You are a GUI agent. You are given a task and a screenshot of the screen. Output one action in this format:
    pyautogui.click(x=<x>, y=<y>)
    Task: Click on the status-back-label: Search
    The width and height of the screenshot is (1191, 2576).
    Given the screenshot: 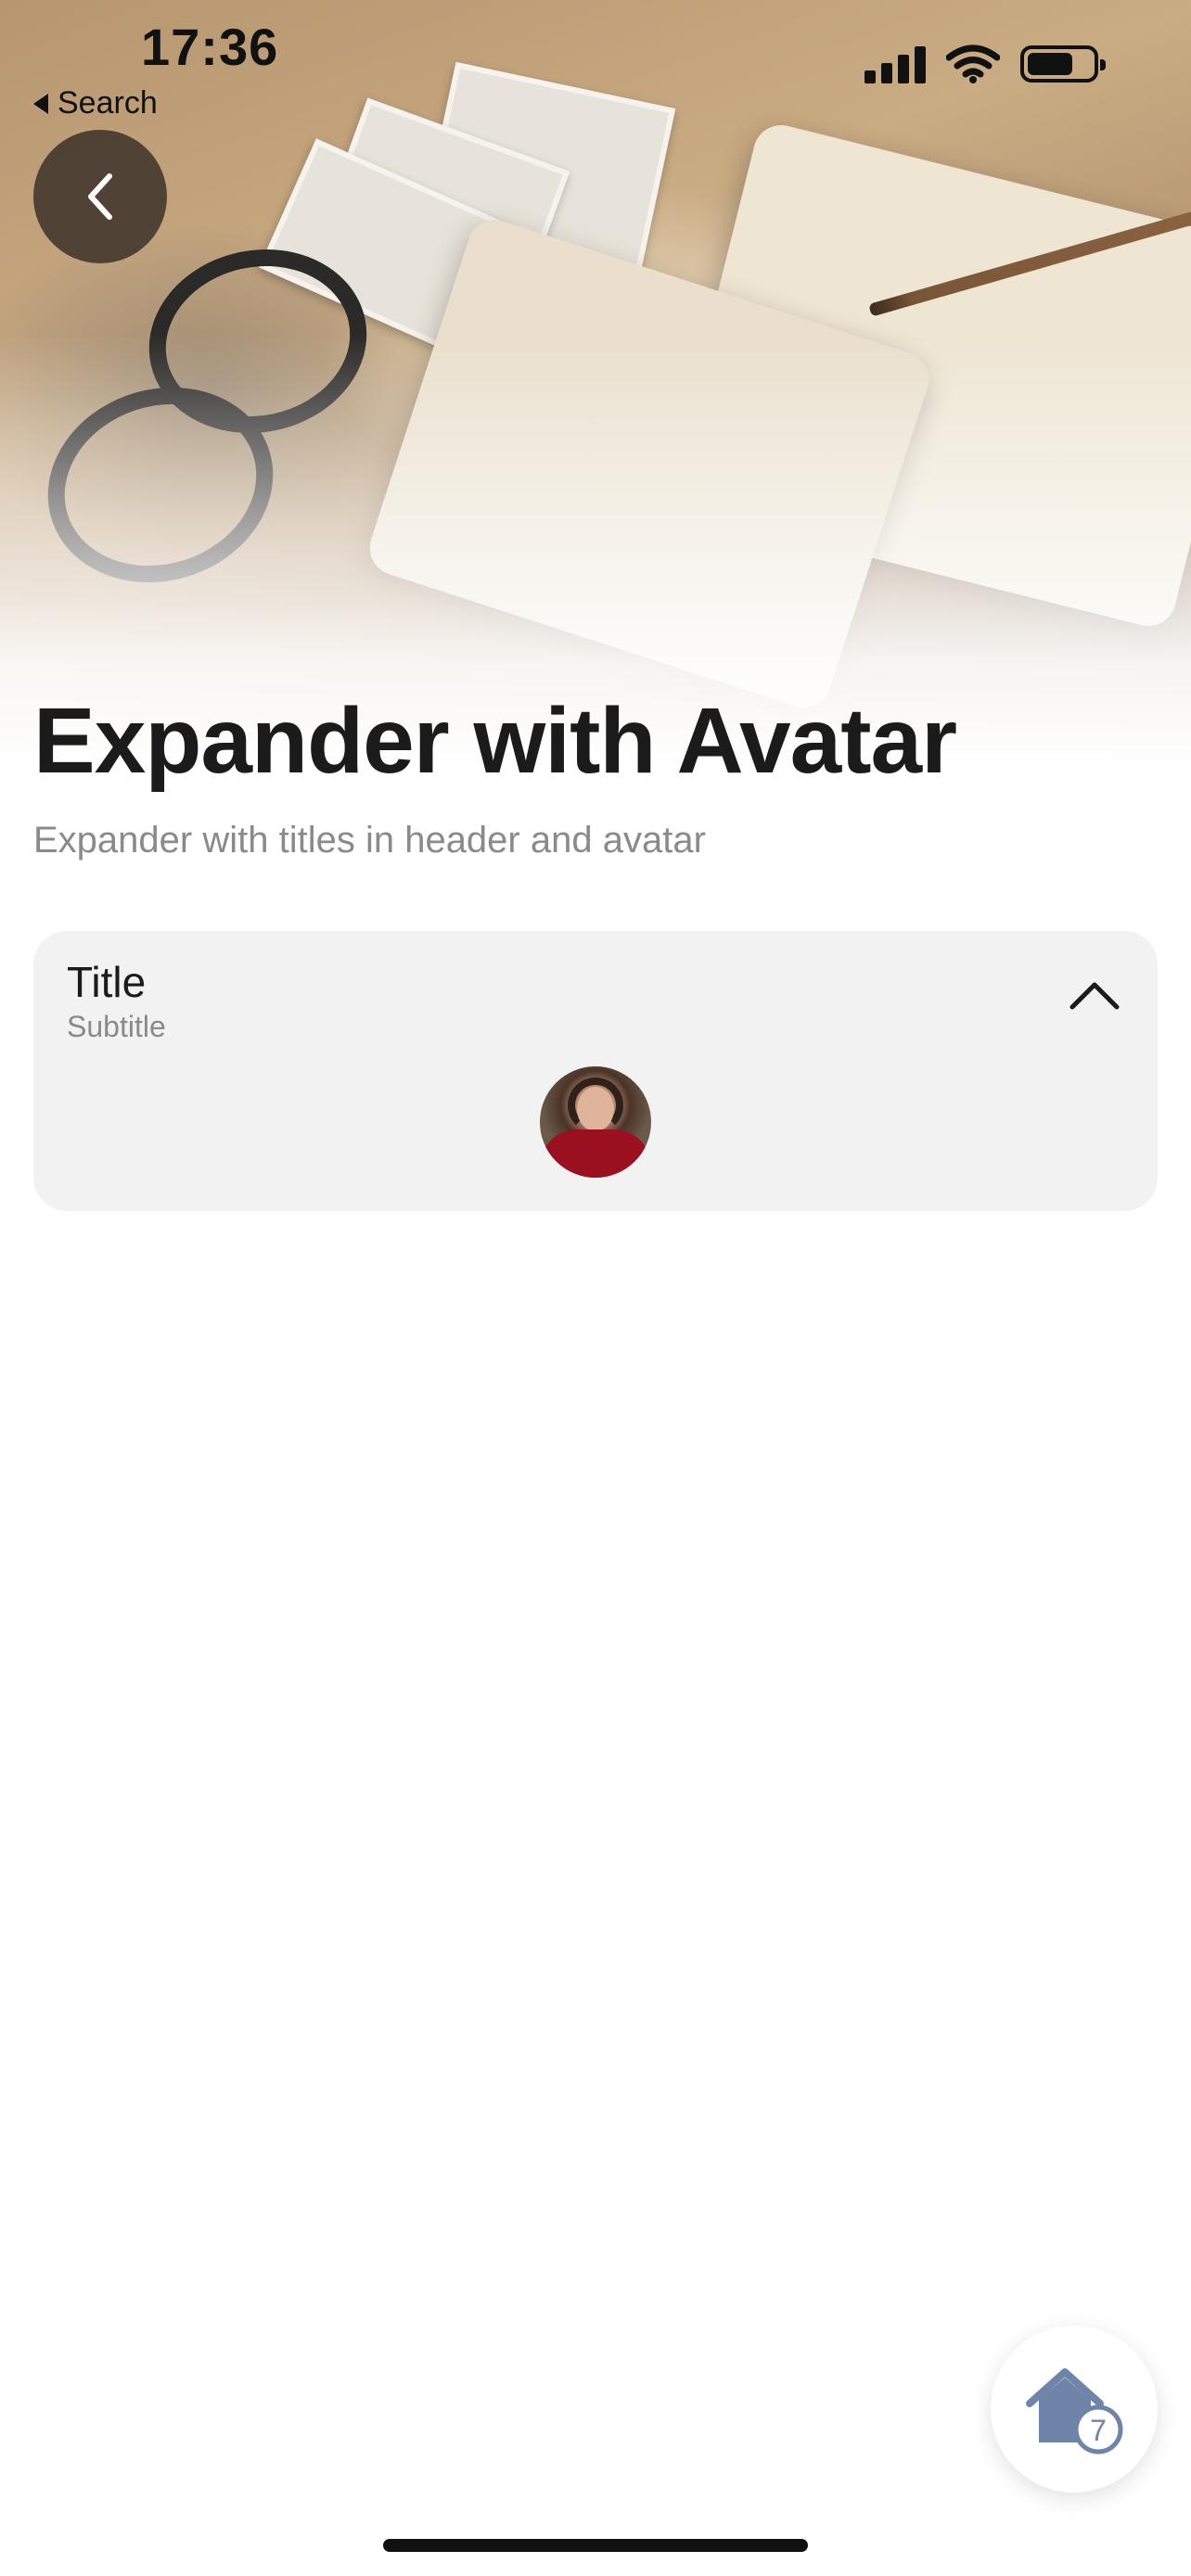 What is the action you would take?
    pyautogui.click(x=108, y=103)
    